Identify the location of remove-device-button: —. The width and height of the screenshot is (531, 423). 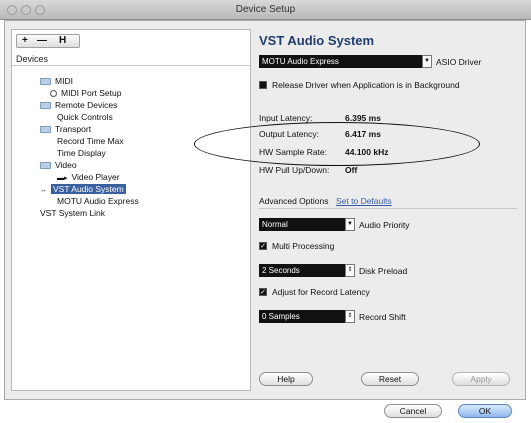
(42, 40).